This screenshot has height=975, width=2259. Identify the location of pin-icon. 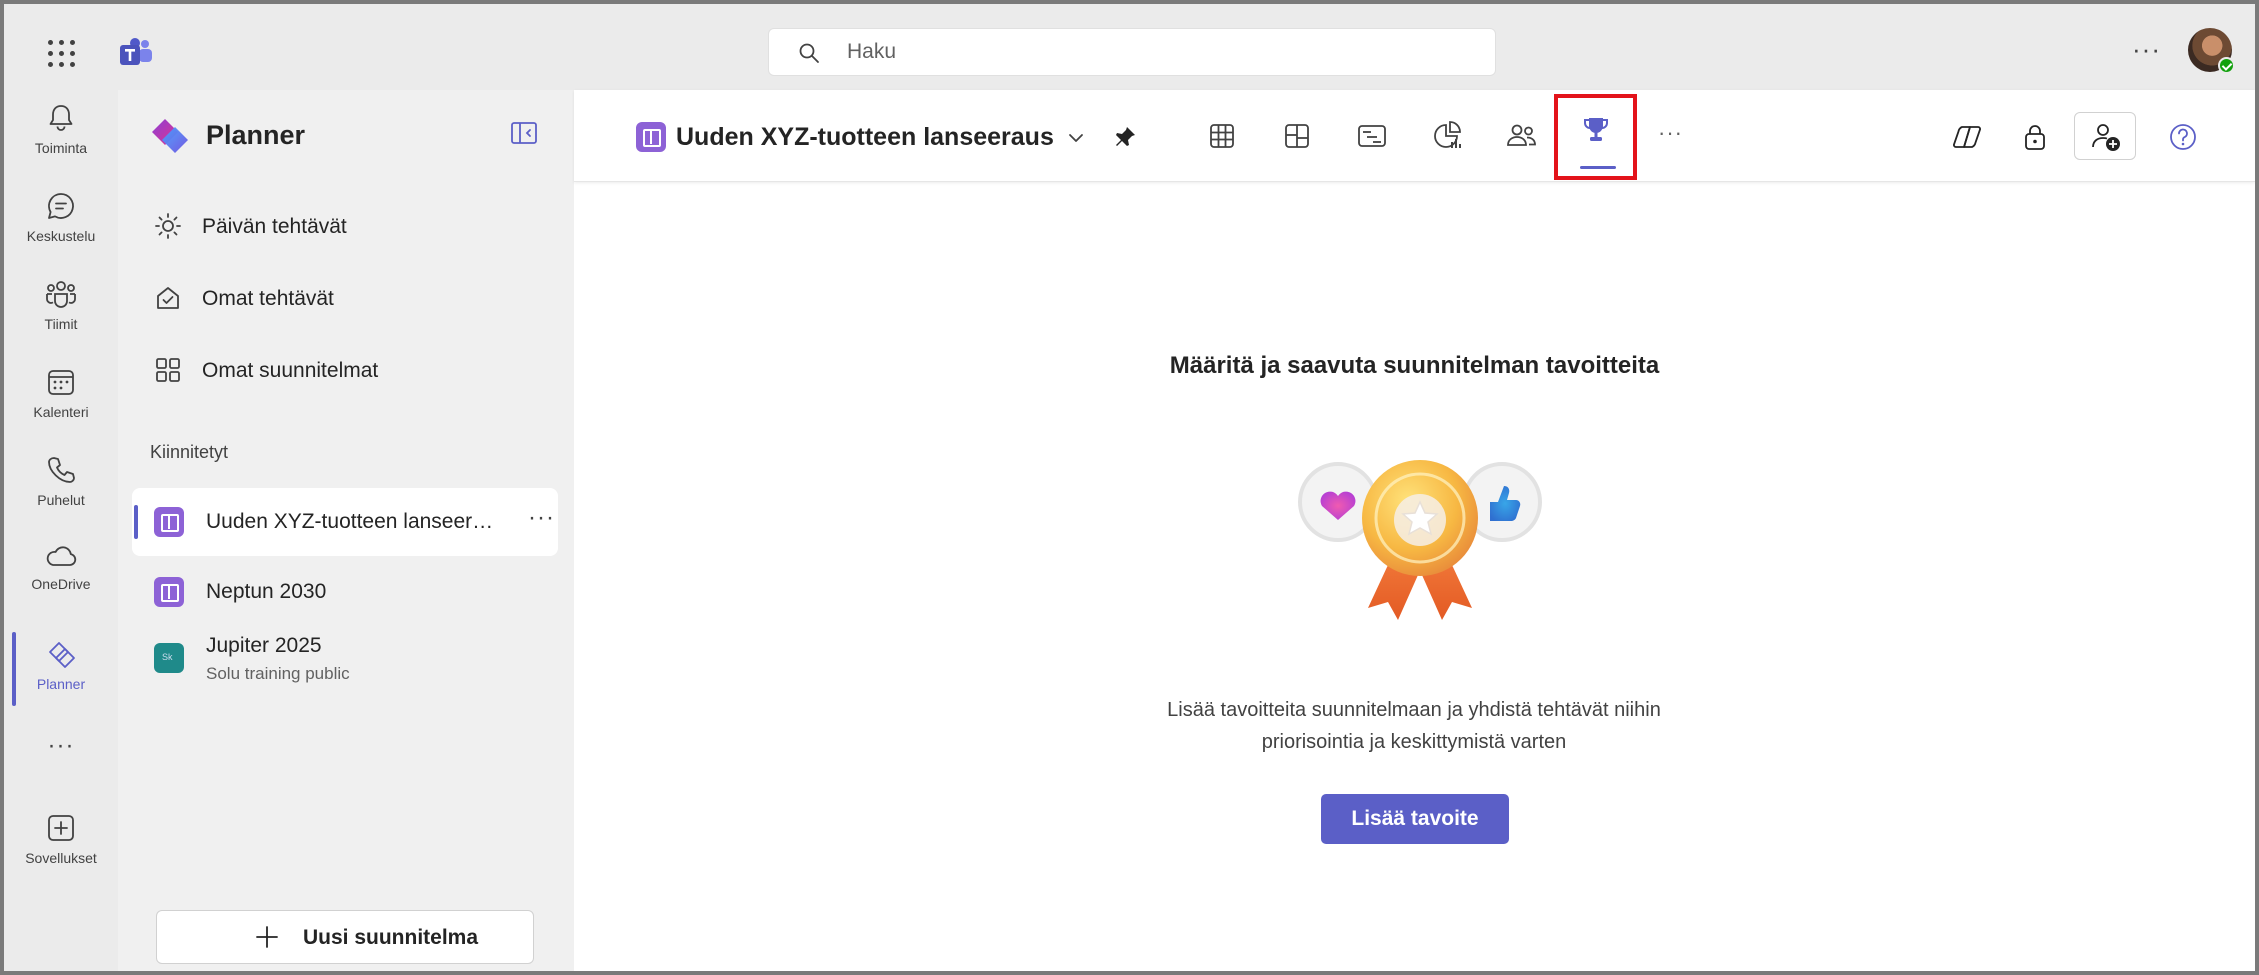
(1125, 137).